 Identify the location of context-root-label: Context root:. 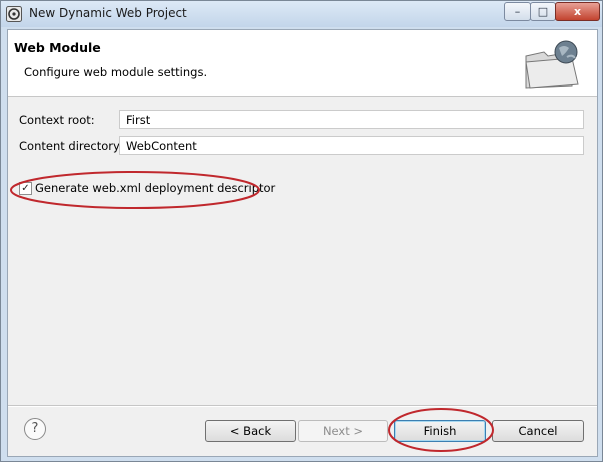
(57, 120).